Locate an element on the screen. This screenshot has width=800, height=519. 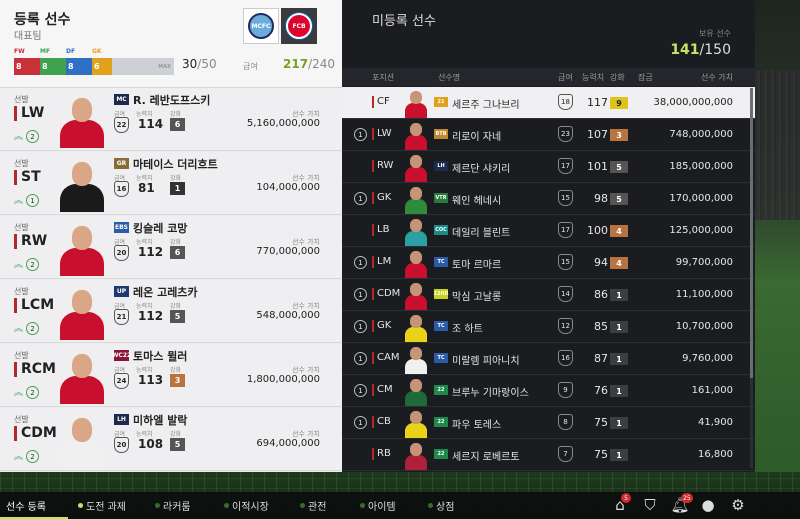
gear-icon: ⚙ is located at coordinates (738, 505).